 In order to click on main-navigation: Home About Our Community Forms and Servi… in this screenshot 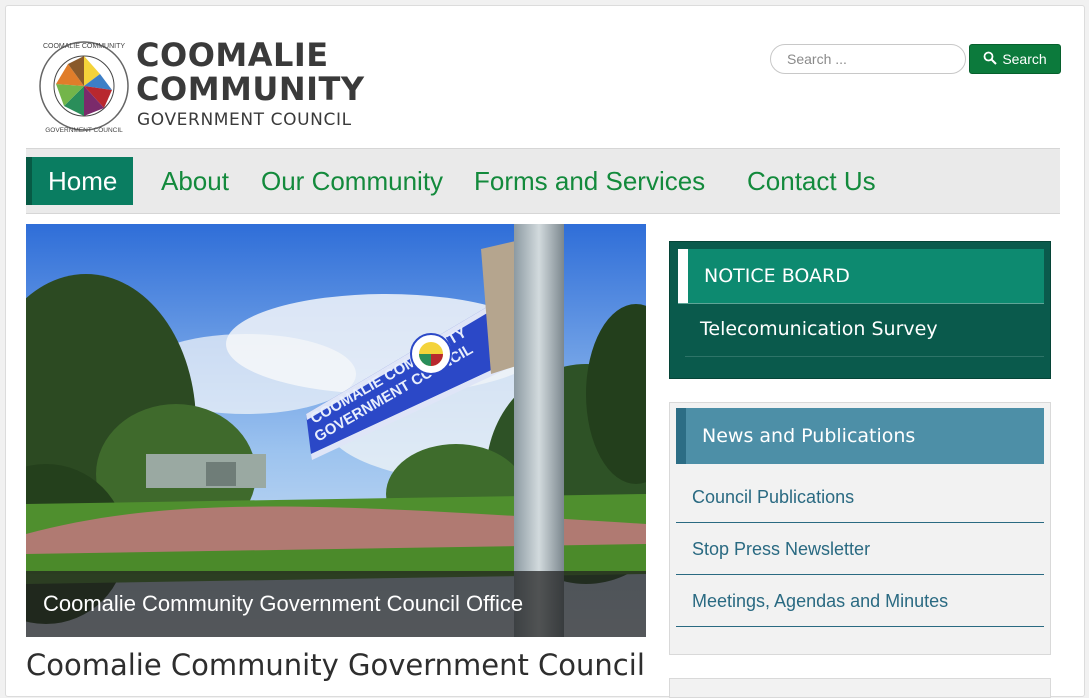, I will do `click(543, 181)`.